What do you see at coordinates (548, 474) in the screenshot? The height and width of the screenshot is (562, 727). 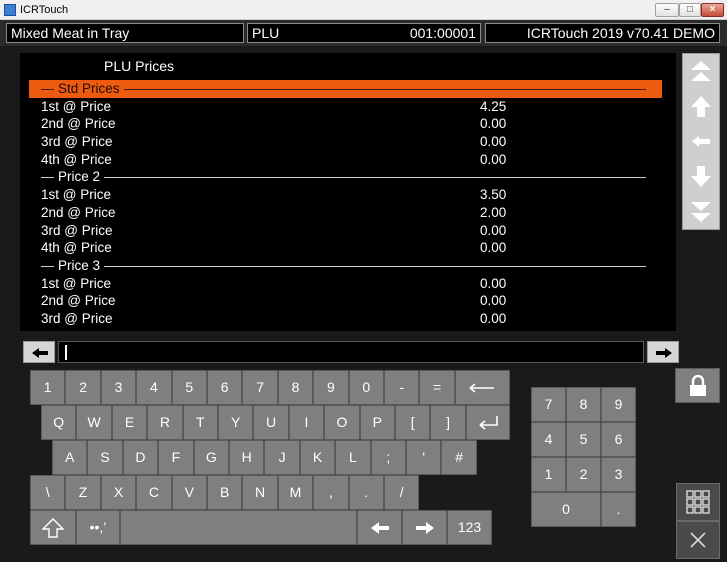 I see `numpad-key-1: 1` at bounding box center [548, 474].